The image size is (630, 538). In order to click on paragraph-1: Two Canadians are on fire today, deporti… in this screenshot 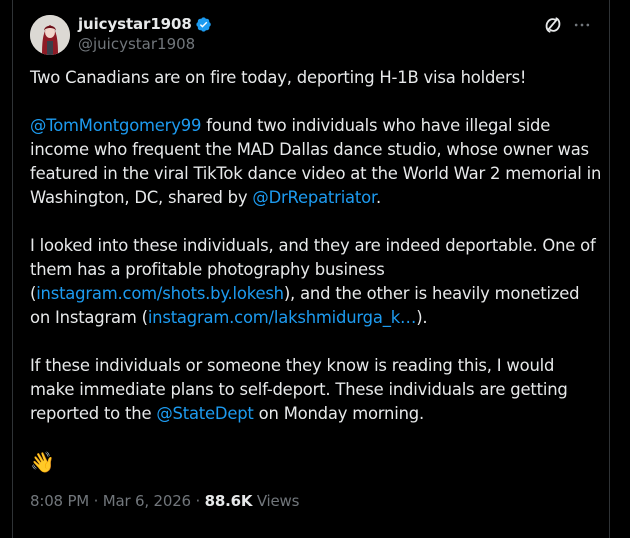, I will do `click(278, 77)`.